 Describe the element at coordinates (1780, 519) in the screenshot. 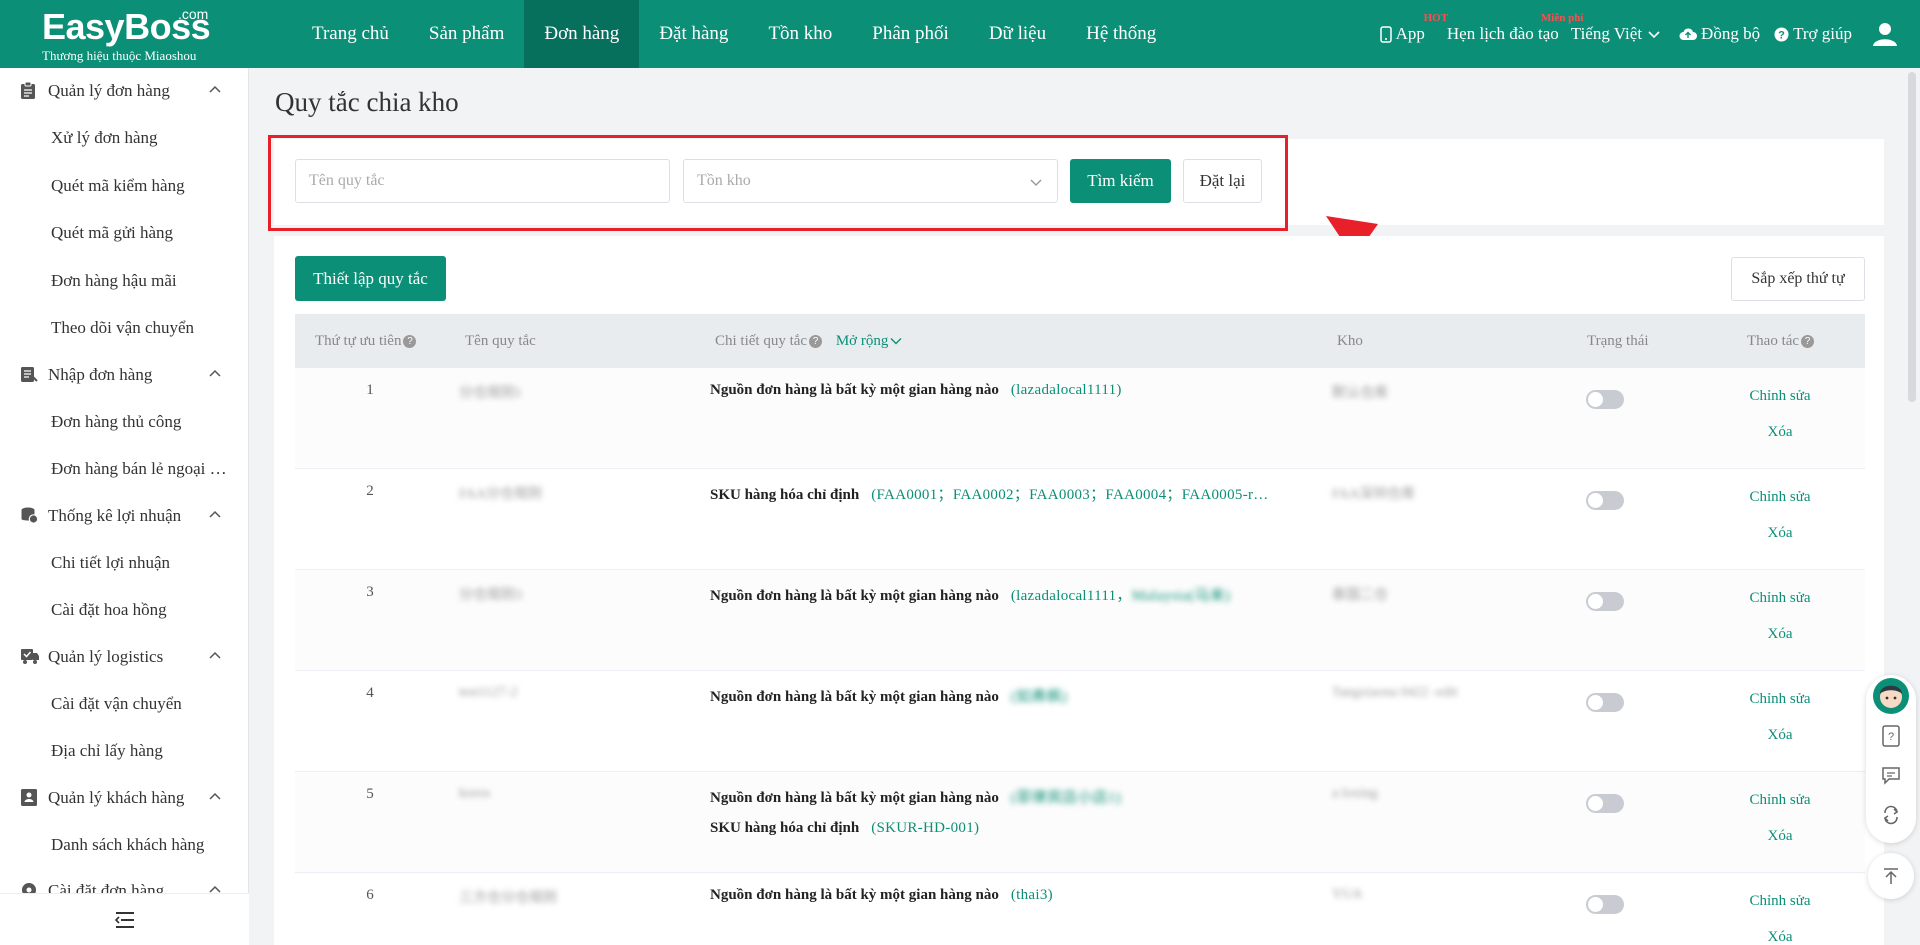

I see `cell-actions: Chỉnh sửa Xóa` at that location.